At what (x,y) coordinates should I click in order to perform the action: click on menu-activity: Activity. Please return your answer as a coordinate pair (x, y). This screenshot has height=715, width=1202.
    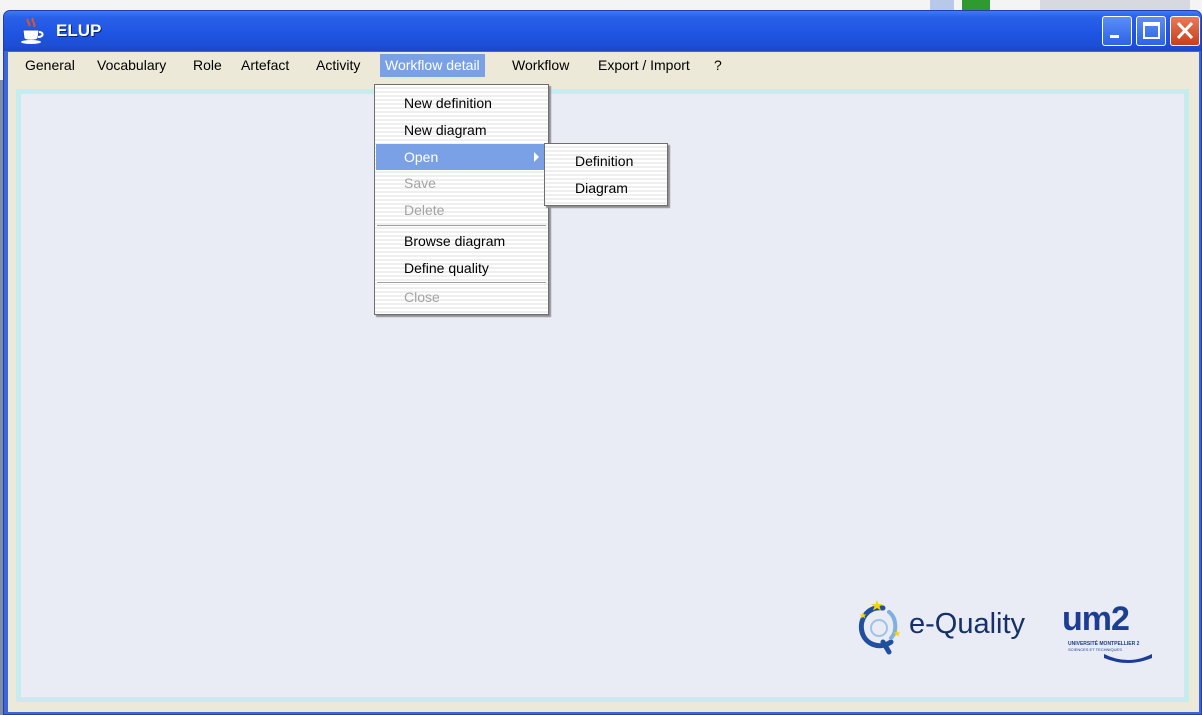
    Looking at the image, I should click on (338, 65).